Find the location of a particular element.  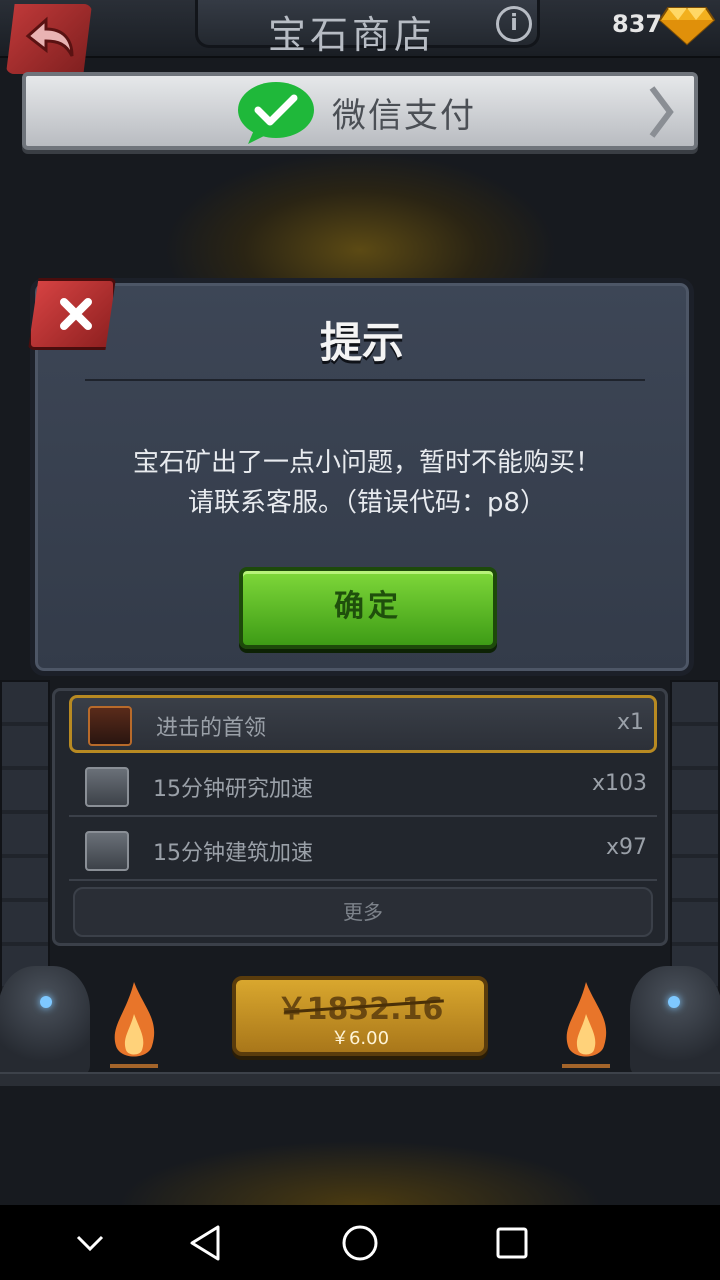

confirm-button: 确定 is located at coordinates (368, 608).